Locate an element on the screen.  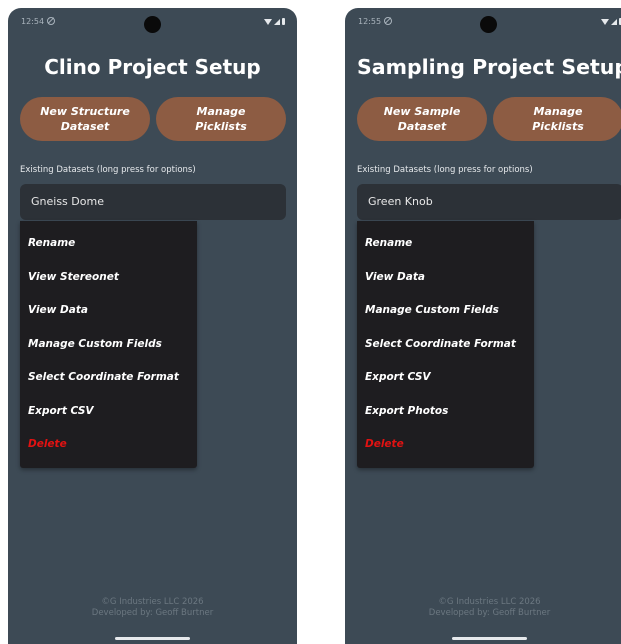
page-title: Sampling Project Setup is located at coordinates (489, 67).